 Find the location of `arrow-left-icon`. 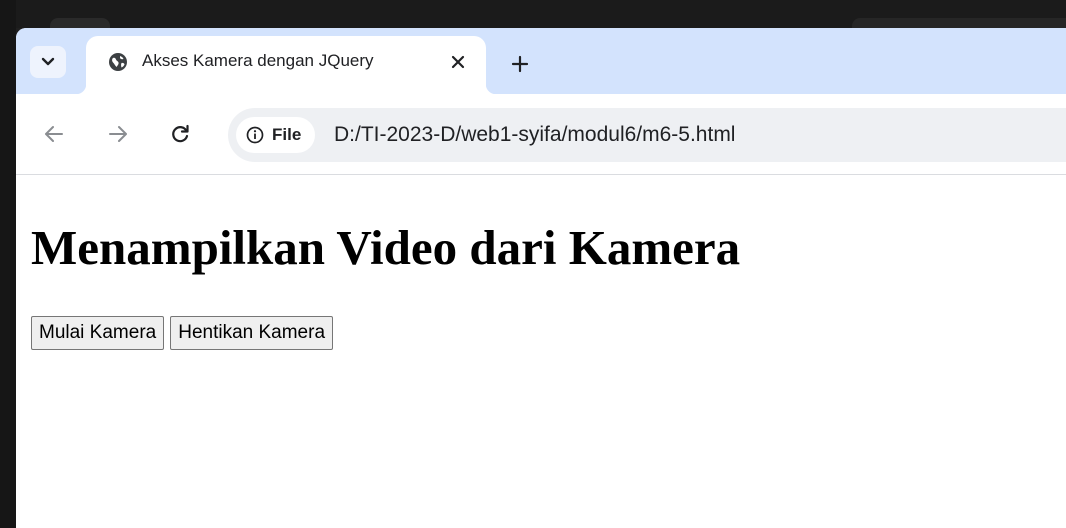

arrow-left-icon is located at coordinates (54, 134).